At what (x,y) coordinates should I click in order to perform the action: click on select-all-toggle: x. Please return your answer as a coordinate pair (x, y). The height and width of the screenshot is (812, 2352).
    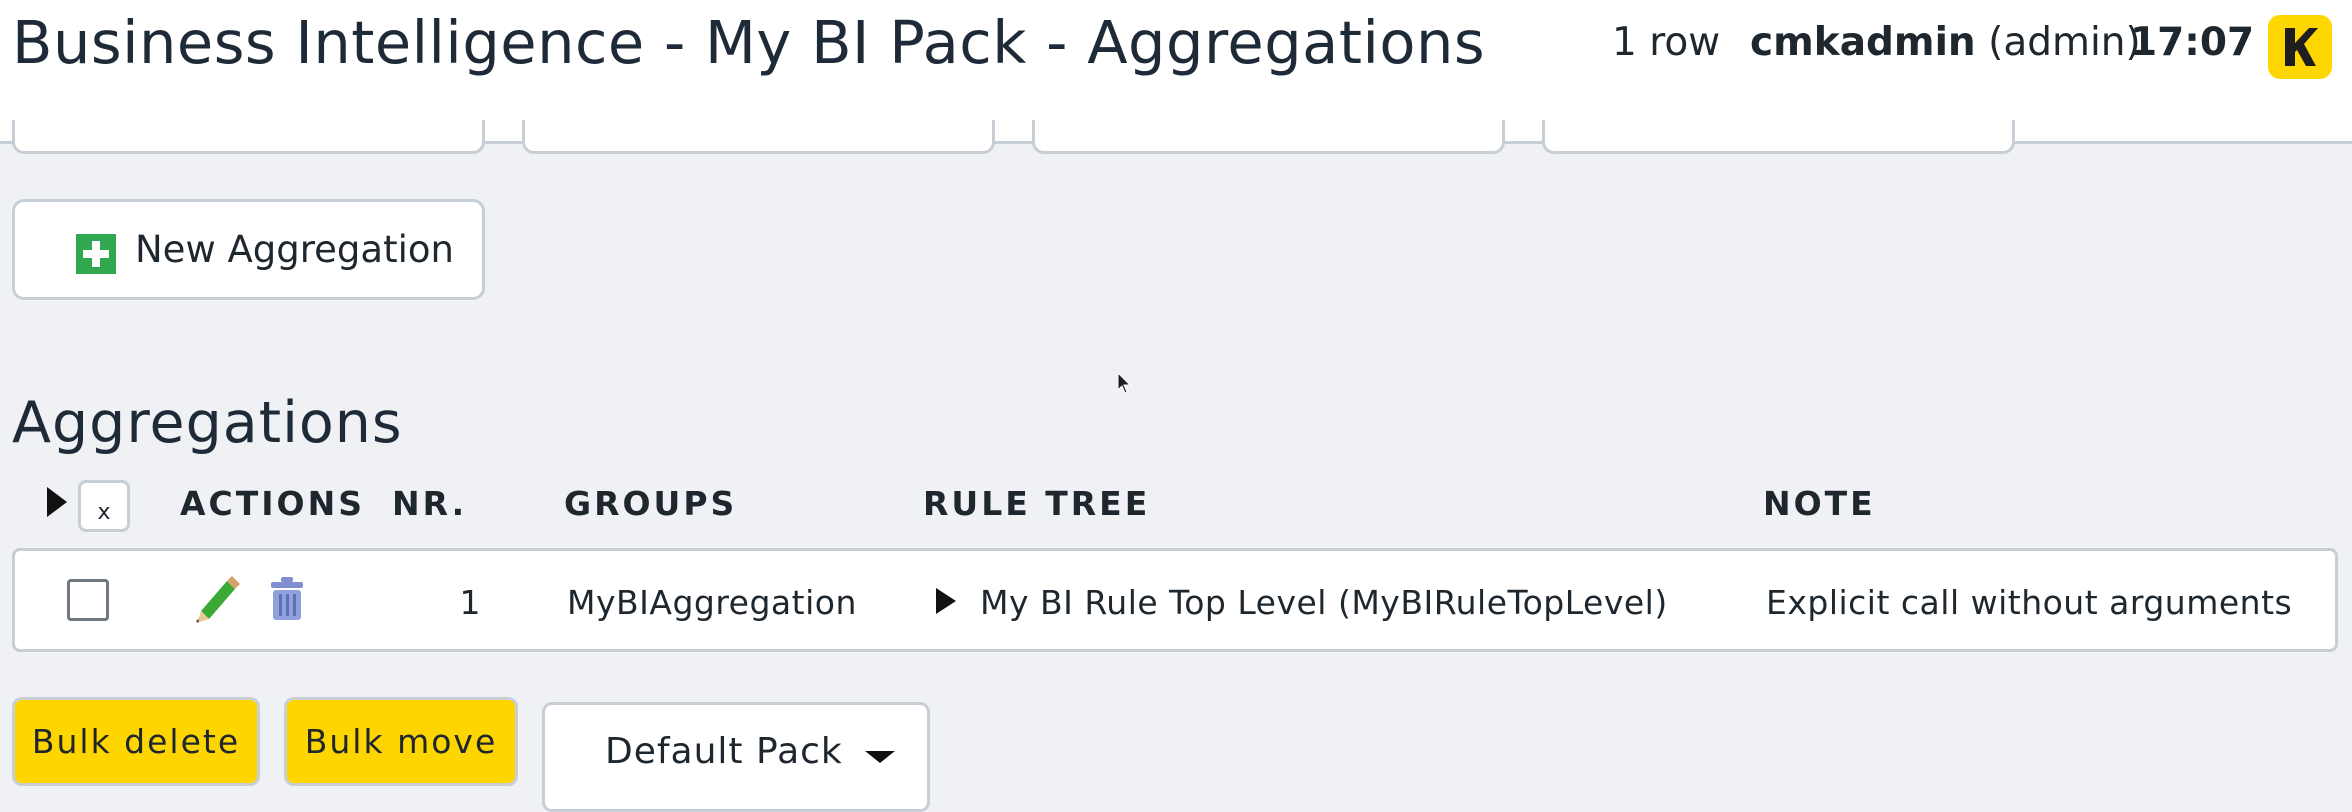
    Looking at the image, I should click on (104, 506).